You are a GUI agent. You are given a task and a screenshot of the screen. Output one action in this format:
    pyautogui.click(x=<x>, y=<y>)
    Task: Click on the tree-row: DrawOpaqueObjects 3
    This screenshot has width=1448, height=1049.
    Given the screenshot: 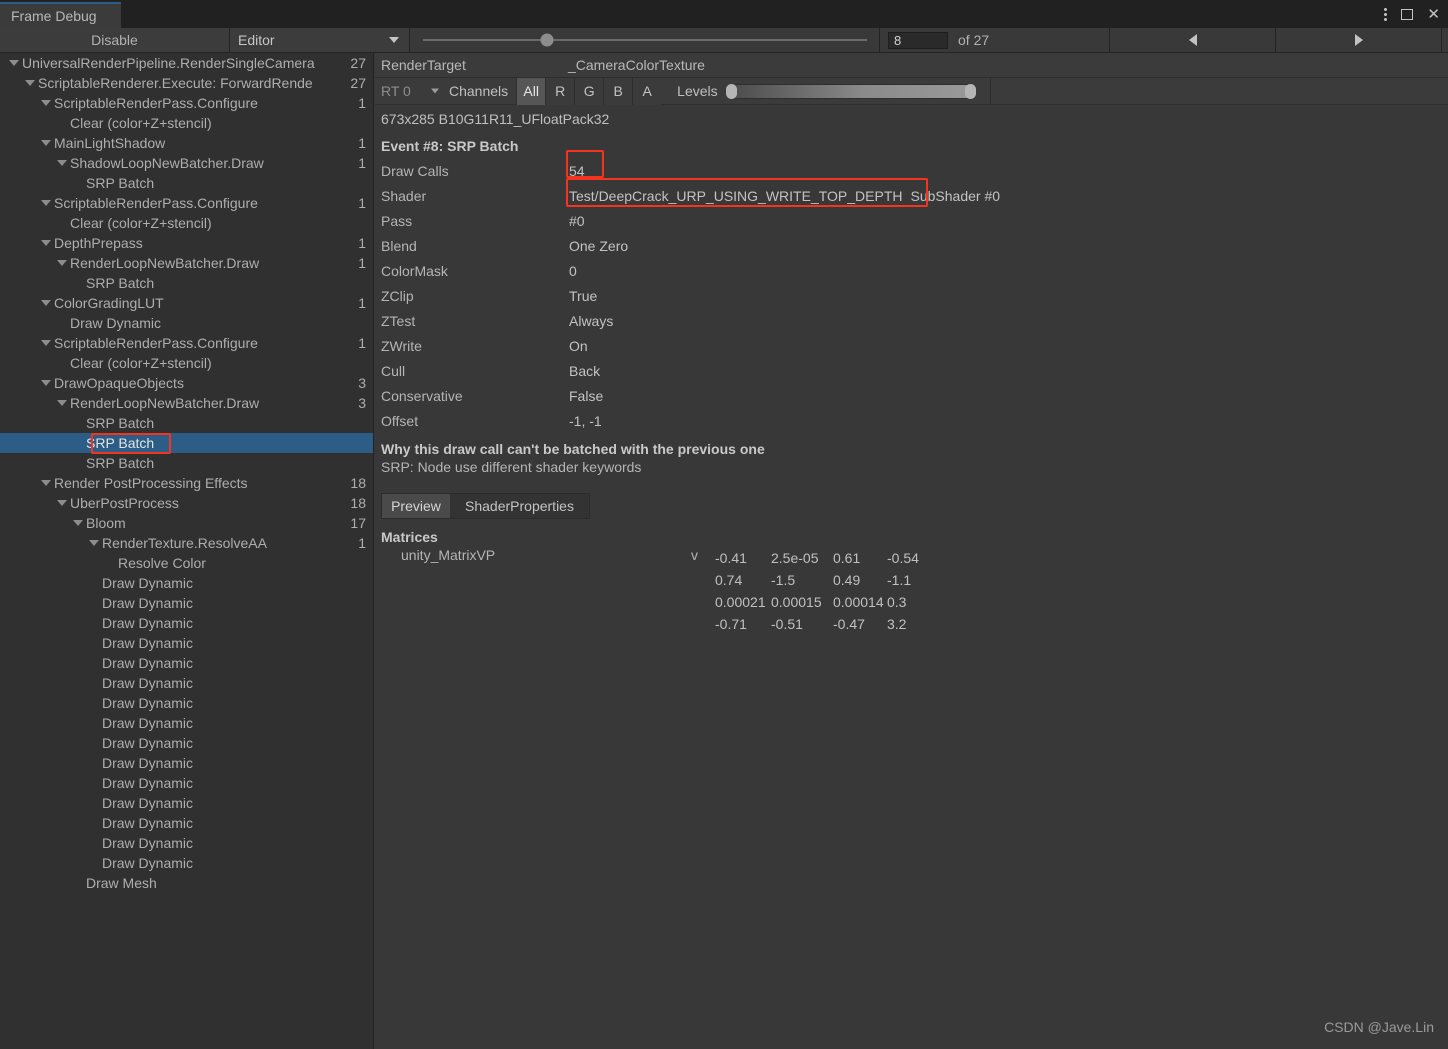 What is the action you would take?
    pyautogui.click(x=186, y=383)
    